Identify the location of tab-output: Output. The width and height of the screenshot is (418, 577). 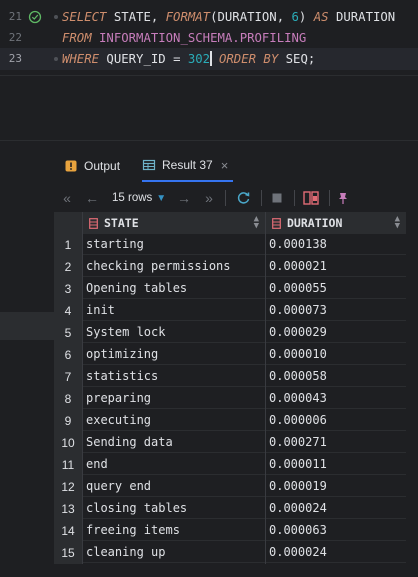
(92, 166).